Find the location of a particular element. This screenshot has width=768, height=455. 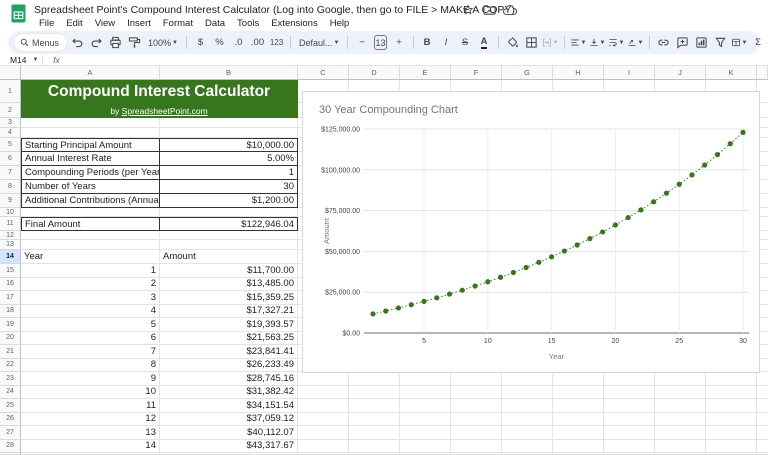

input-label-cell: Number of Years is located at coordinates (90, 187).